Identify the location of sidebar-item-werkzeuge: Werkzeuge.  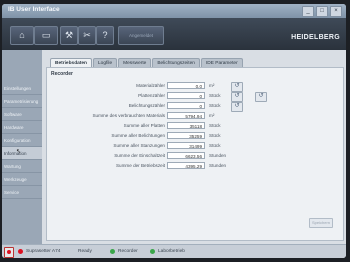
(22, 179).